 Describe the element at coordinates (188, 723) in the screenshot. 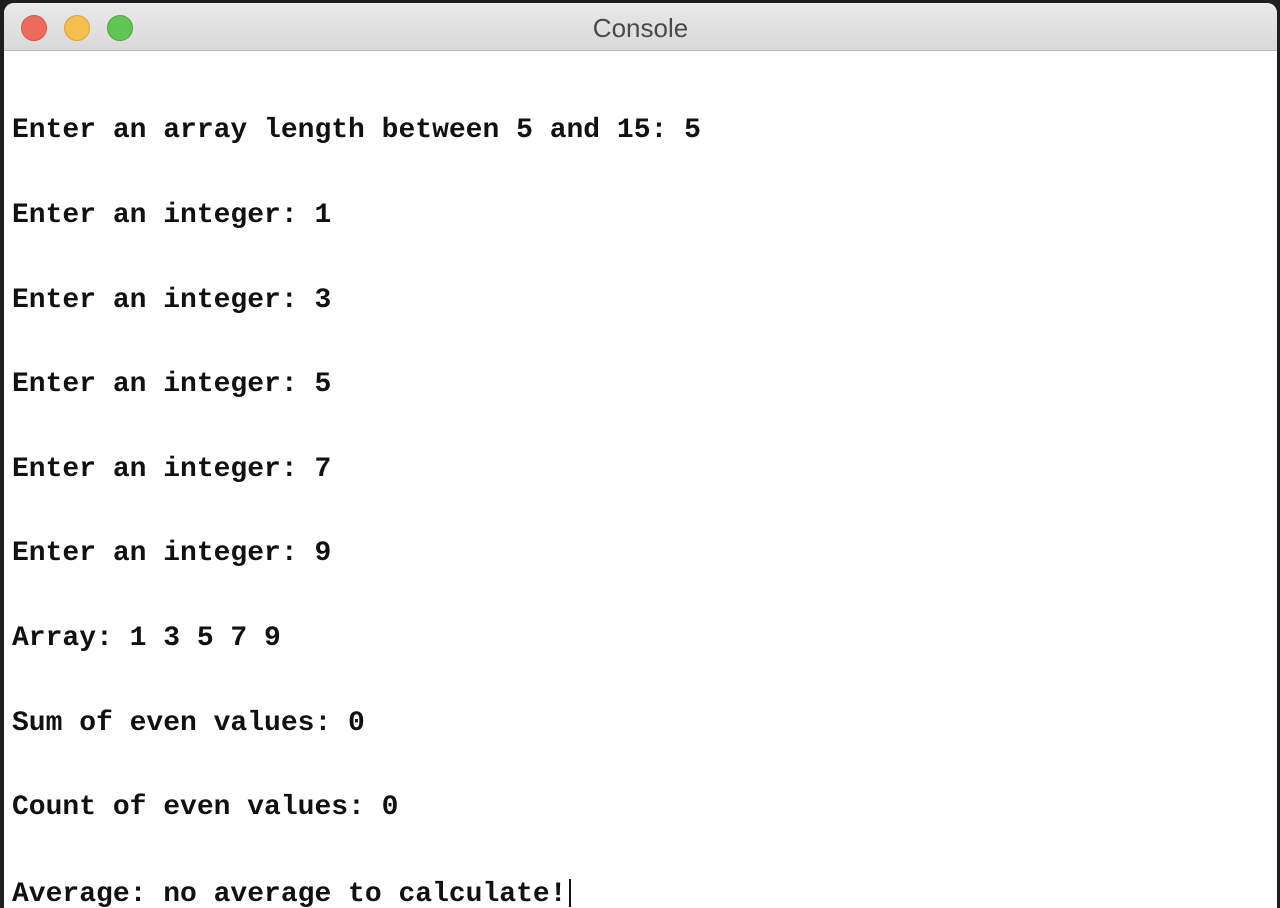

I see `console-line: Sum of even values: 0` at that location.